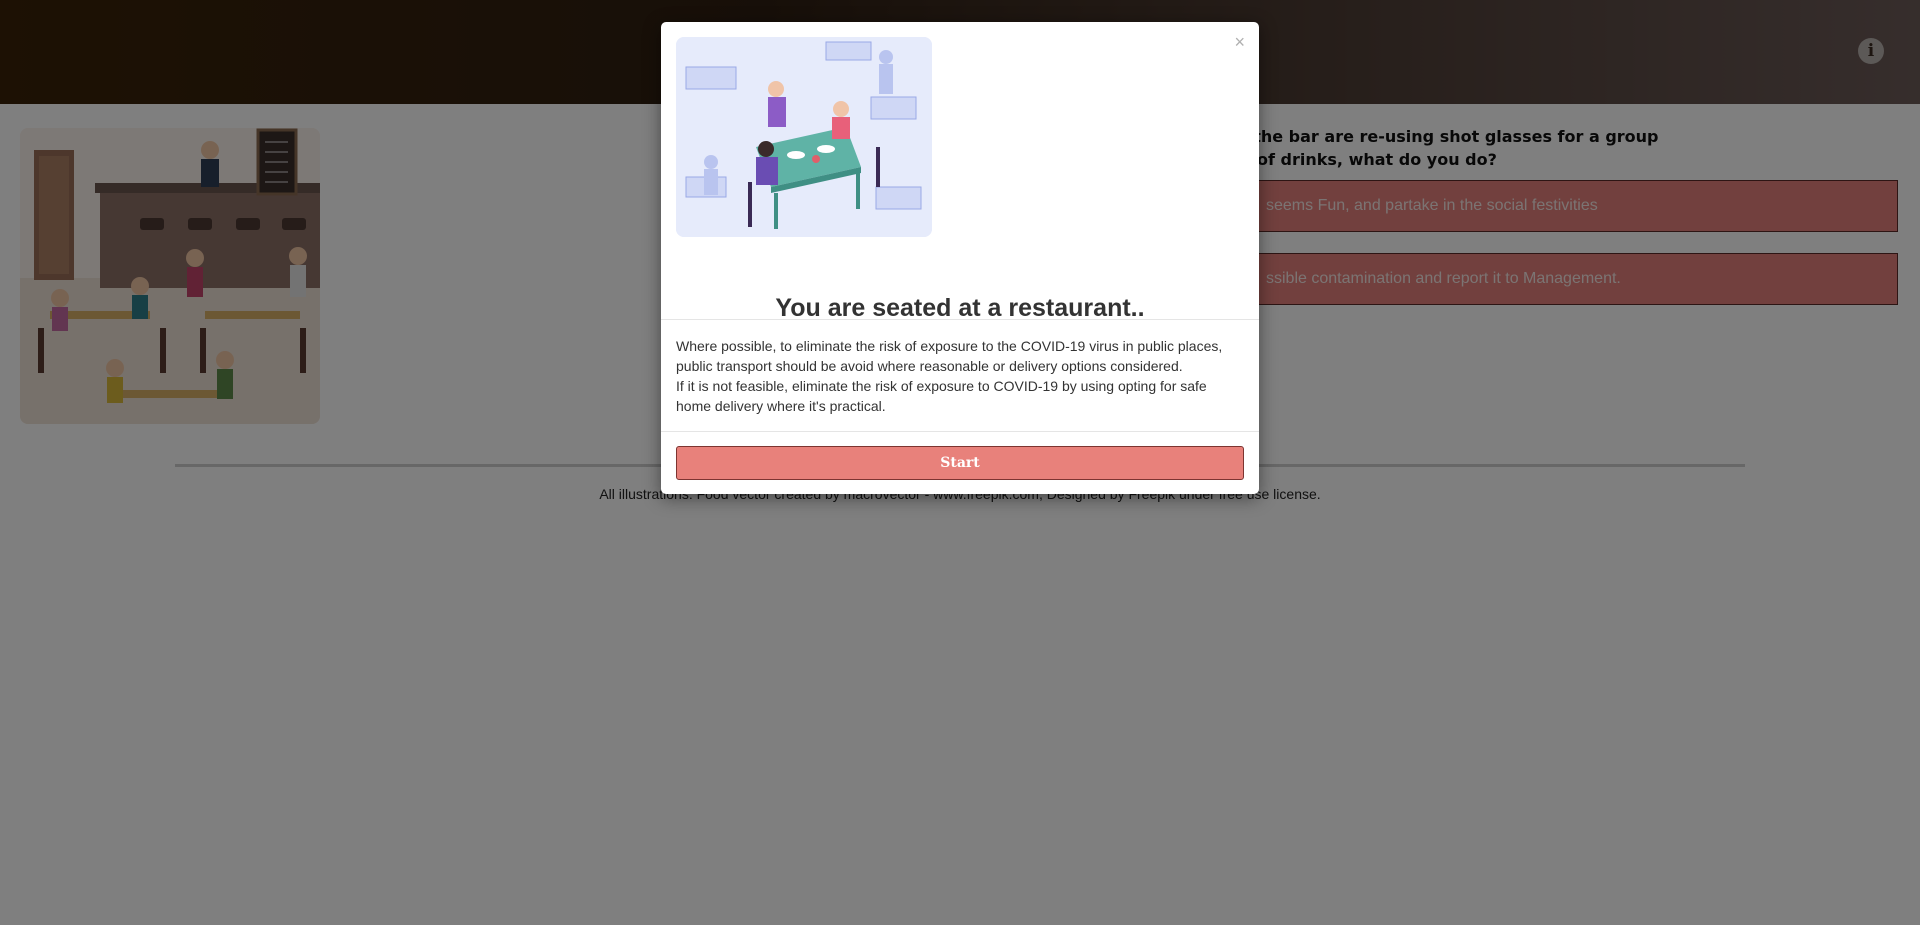 The height and width of the screenshot is (925, 1920). Describe the element at coordinates (960, 431) in the screenshot. I see `modal-divider-bottom` at that location.